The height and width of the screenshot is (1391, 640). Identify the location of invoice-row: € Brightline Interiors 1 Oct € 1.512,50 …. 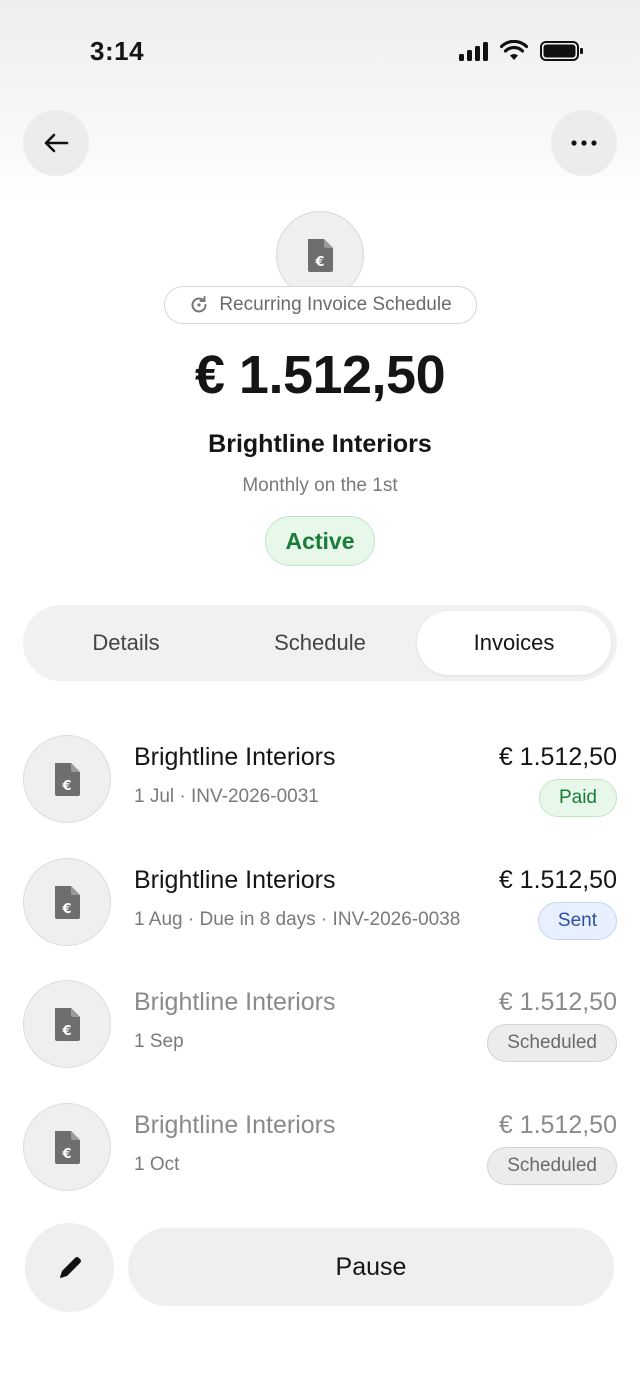
(320, 1164).